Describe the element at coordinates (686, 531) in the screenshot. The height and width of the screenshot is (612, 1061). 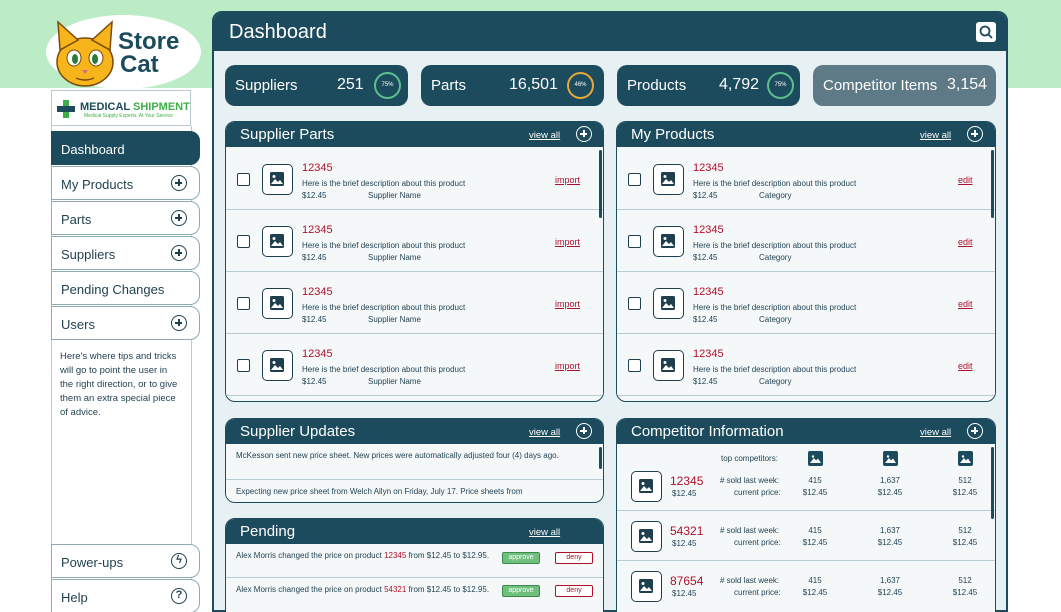
I see `product-id: 54321` at that location.